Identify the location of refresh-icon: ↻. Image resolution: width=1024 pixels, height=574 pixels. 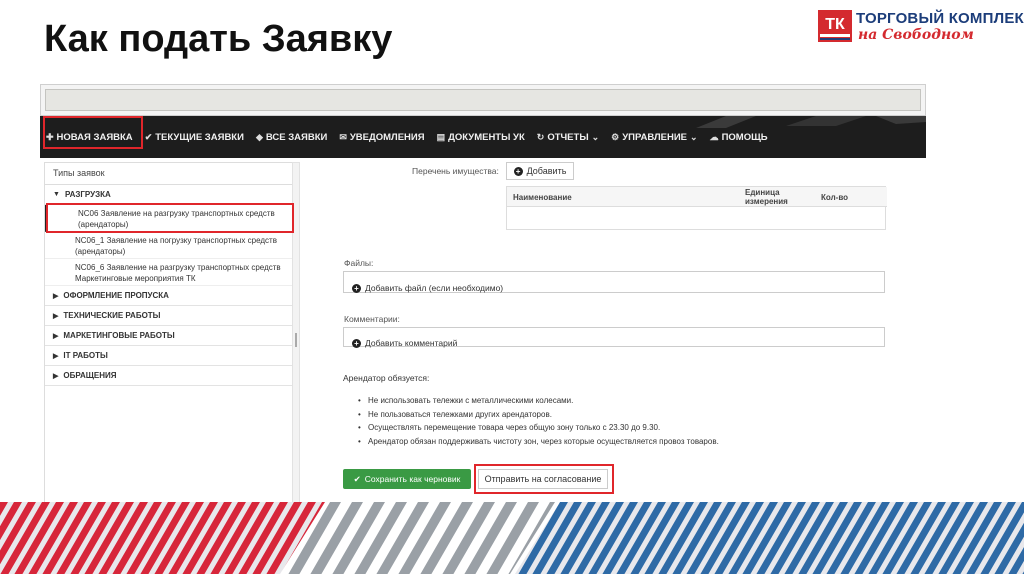
(540, 136).